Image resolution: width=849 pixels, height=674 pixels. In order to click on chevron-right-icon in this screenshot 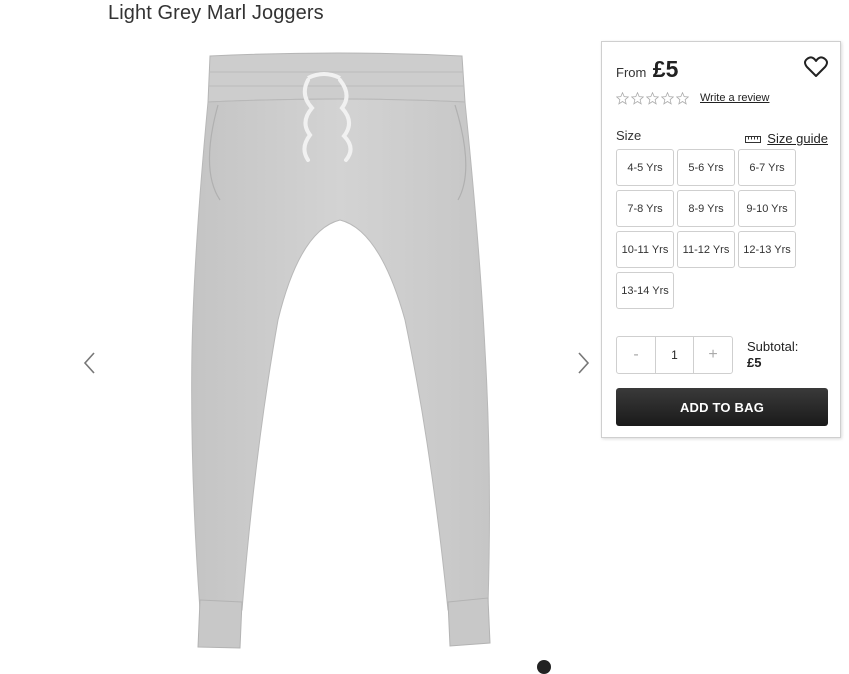, I will do `click(584, 363)`.